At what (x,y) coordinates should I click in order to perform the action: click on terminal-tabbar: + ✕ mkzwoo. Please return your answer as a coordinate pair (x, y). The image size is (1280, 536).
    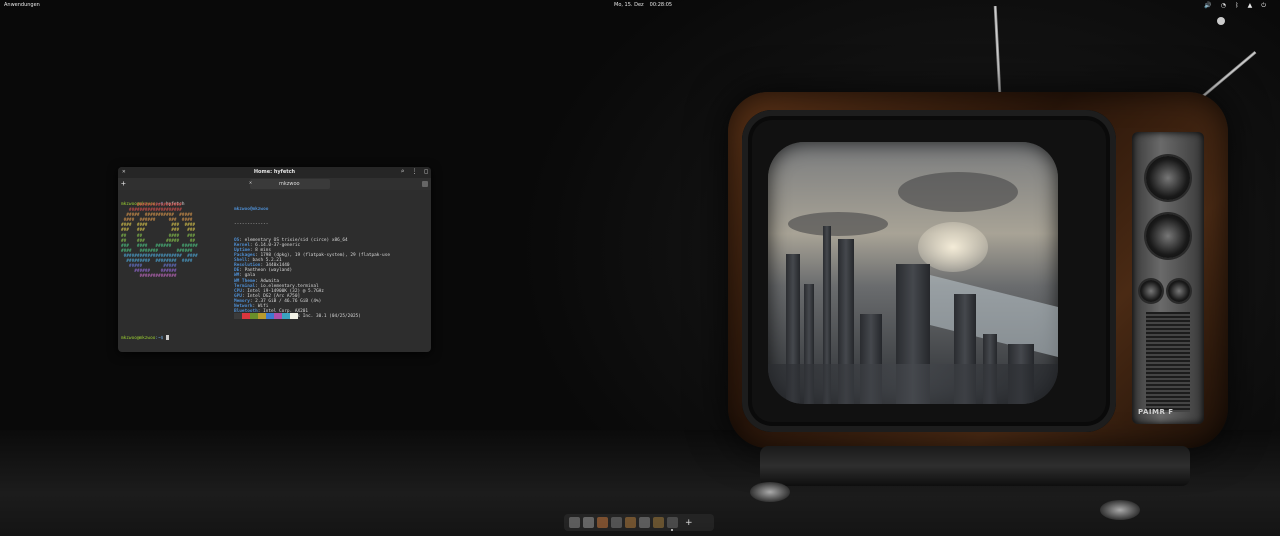
    Looking at the image, I should click on (274, 184).